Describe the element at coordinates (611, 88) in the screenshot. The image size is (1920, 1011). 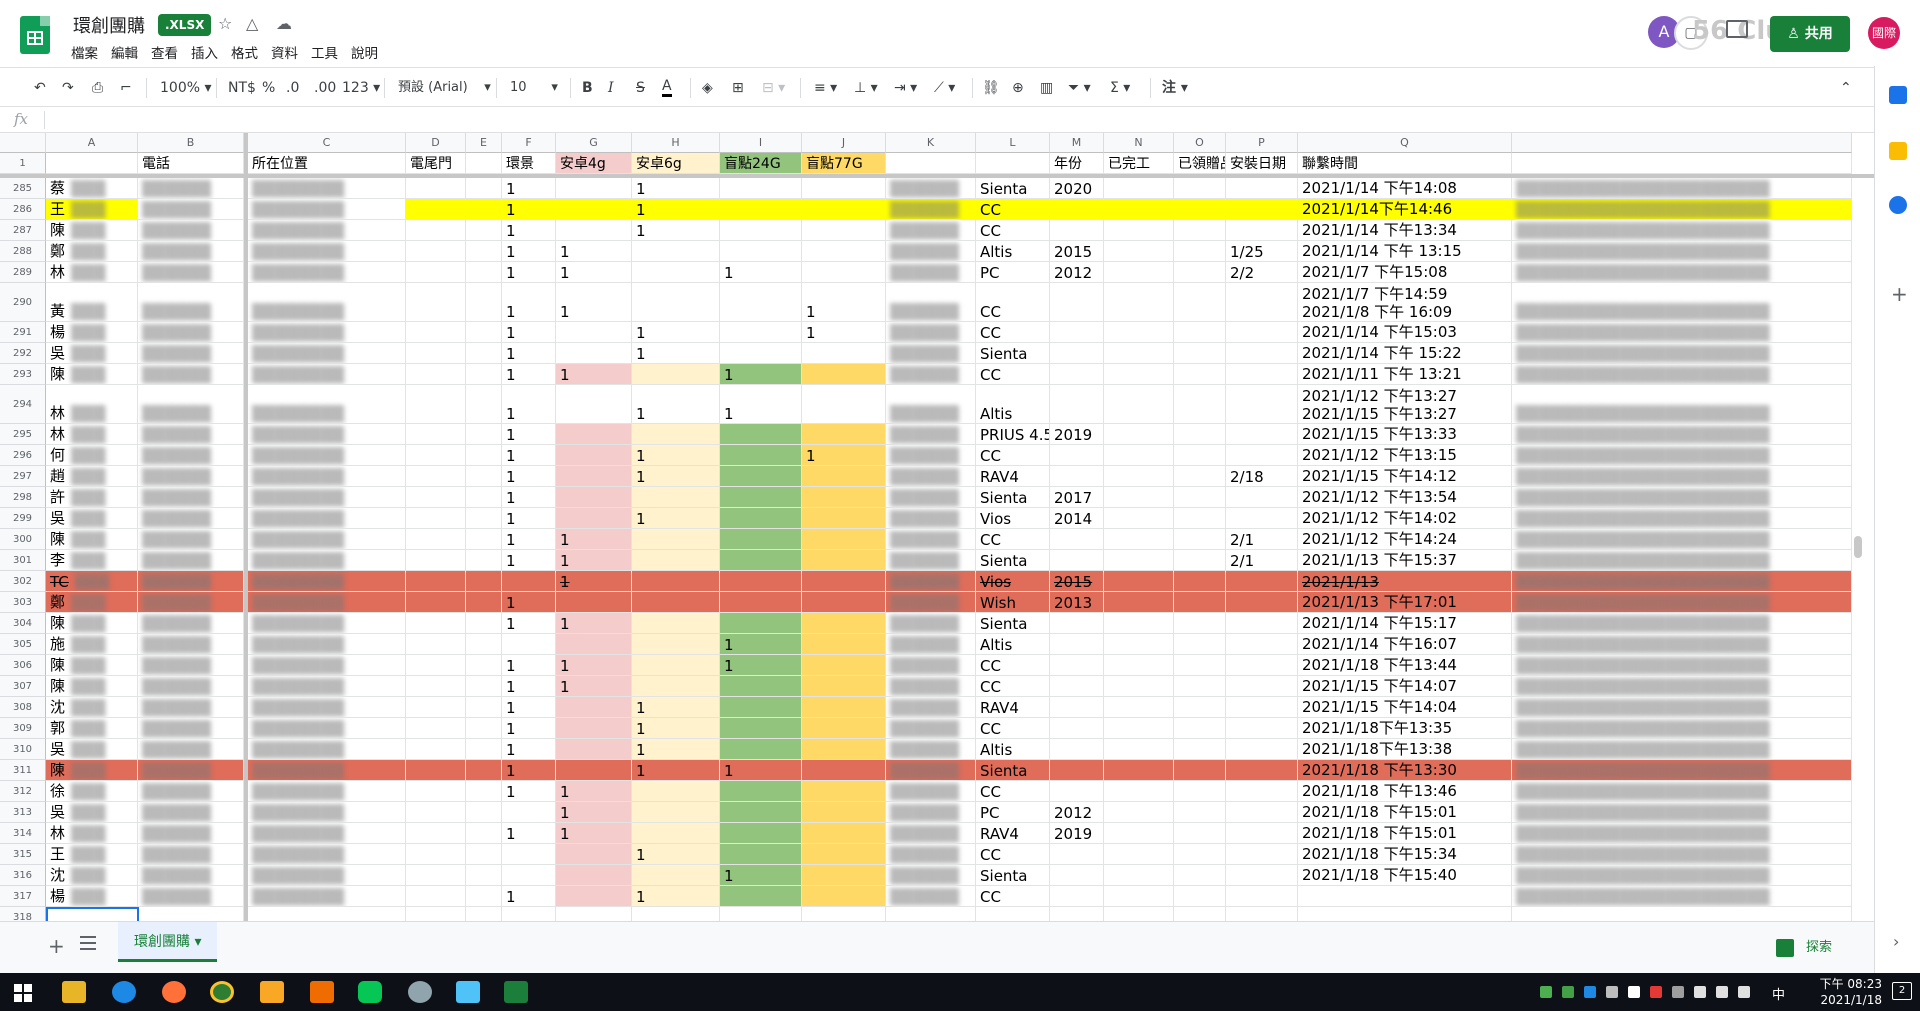
I see `italic-button: I` at that location.